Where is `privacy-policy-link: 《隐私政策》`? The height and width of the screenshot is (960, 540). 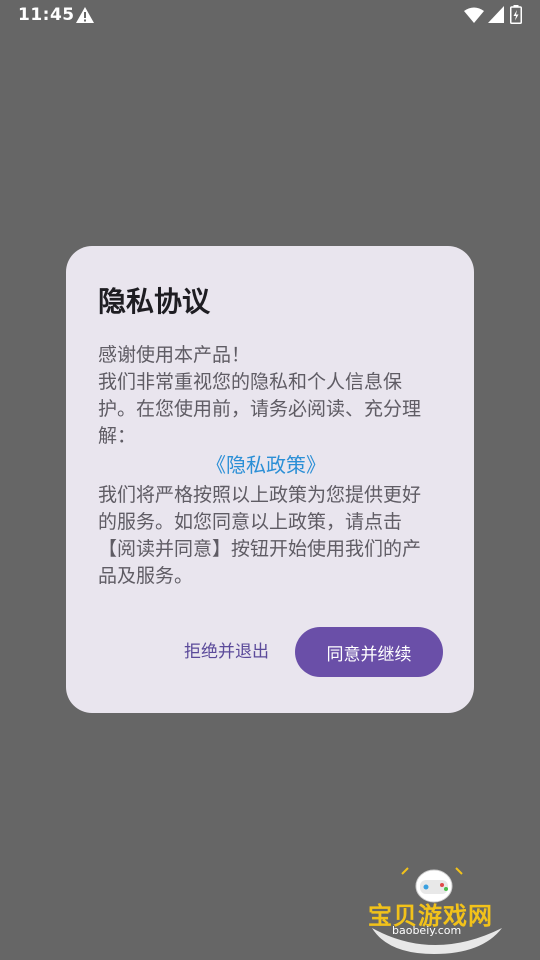
privacy-policy-link: 《隐私政策》 is located at coordinates (266, 465).